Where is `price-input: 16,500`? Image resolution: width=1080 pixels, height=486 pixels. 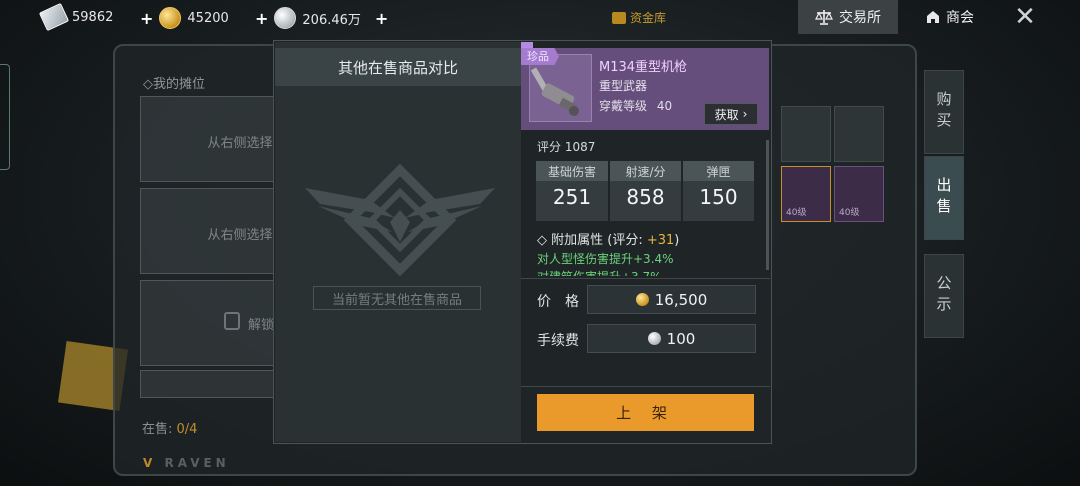
price-input: 16,500 is located at coordinates (671, 299).